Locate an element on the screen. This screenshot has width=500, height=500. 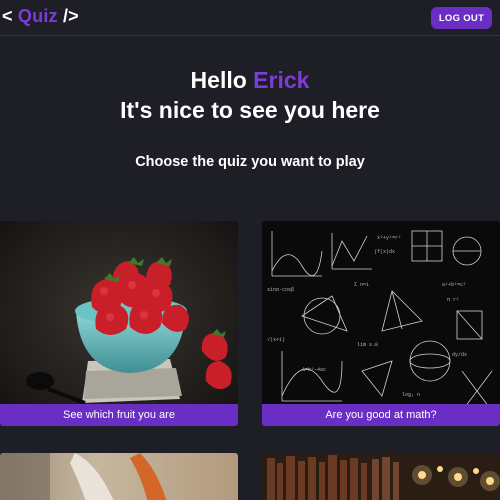
quiz-card-label: See which fruit you are is located at coordinates (119, 415).